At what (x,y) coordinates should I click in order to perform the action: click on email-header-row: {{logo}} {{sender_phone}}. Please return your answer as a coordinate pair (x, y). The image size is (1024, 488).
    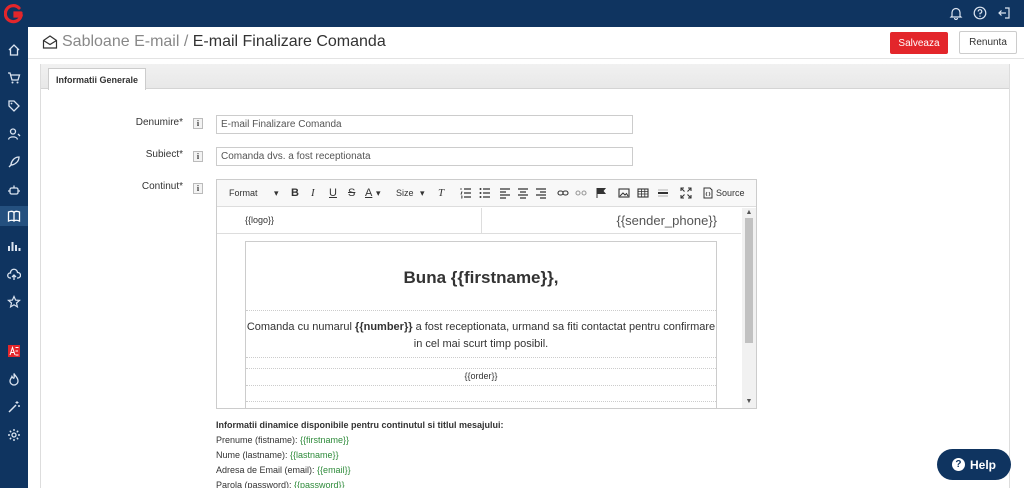
    Looking at the image, I should click on (479, 221).